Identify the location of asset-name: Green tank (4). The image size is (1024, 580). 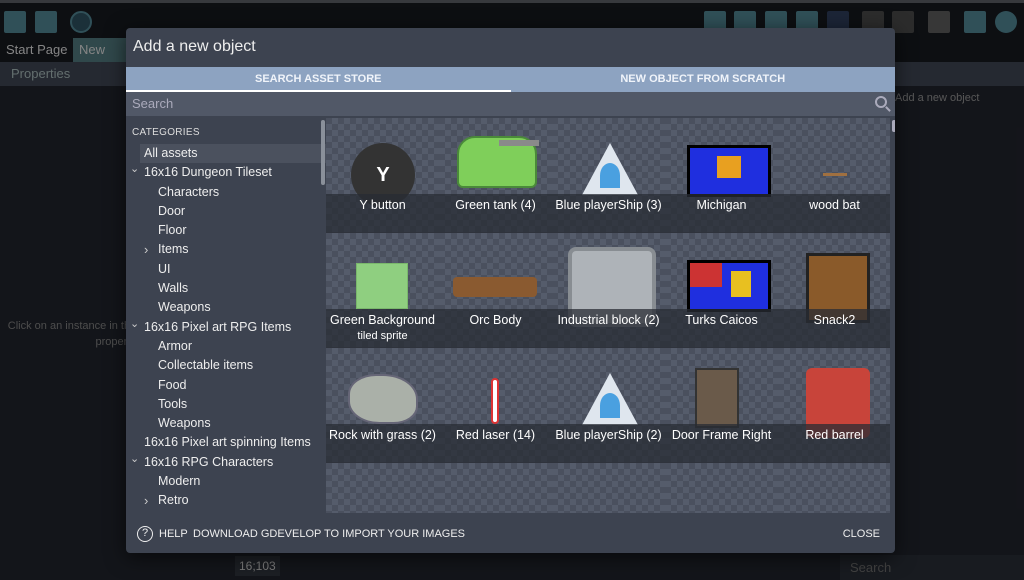
(495, 205).